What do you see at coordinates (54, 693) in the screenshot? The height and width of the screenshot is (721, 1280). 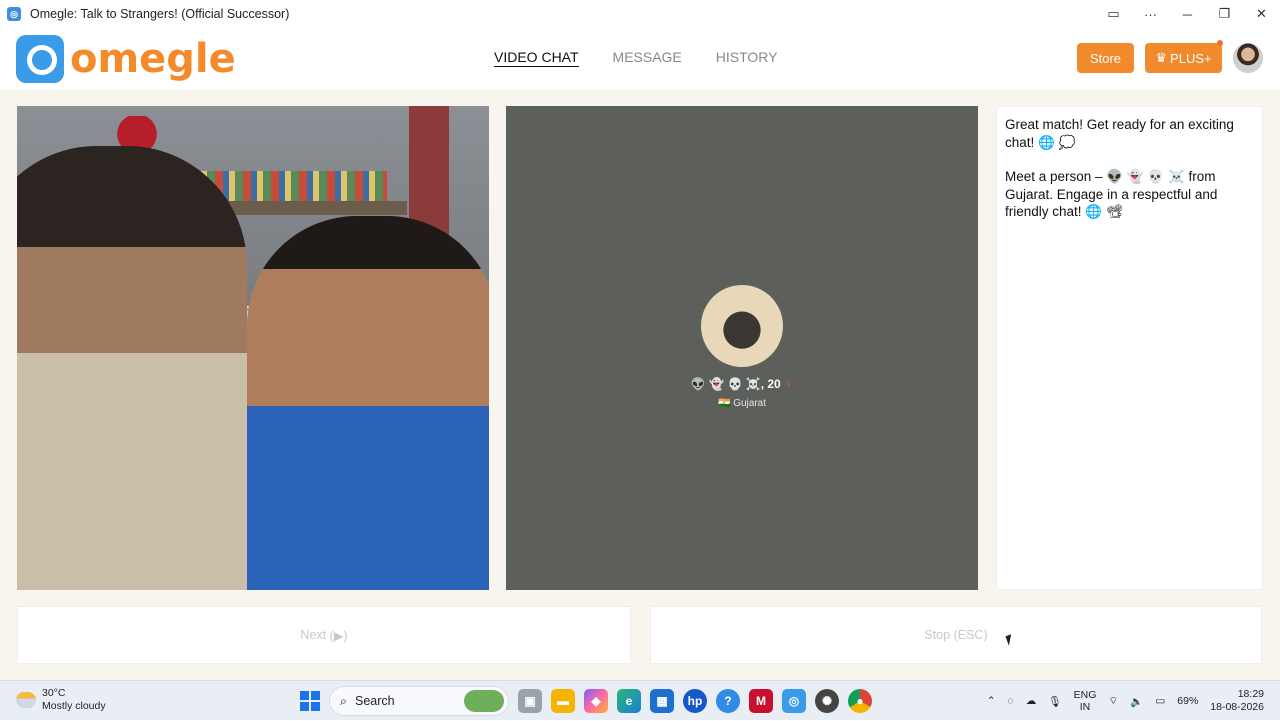 I see `weather-temp: 30°C` at bounding box center [54, 693].